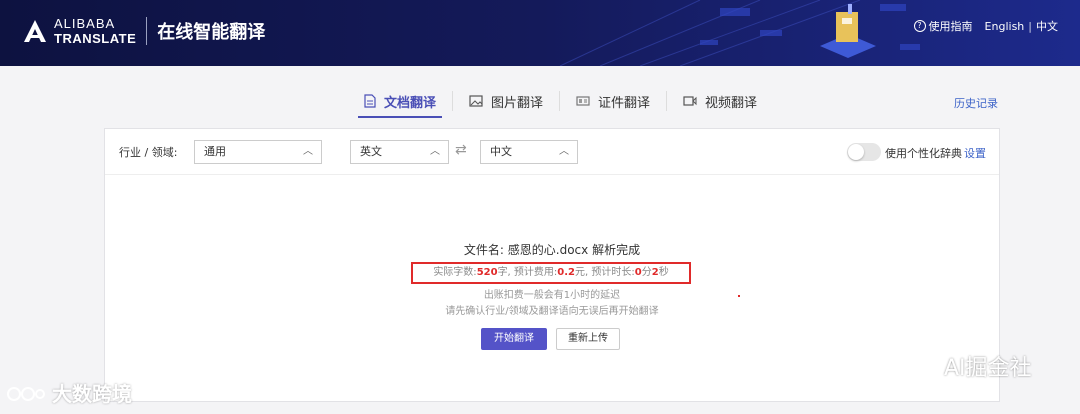 The image size is (1080, 414). What do you see at coordinates (258, 152) in the screenshot?
I see `industry-select: 通用 ︿` at bounding box center [258, 152].